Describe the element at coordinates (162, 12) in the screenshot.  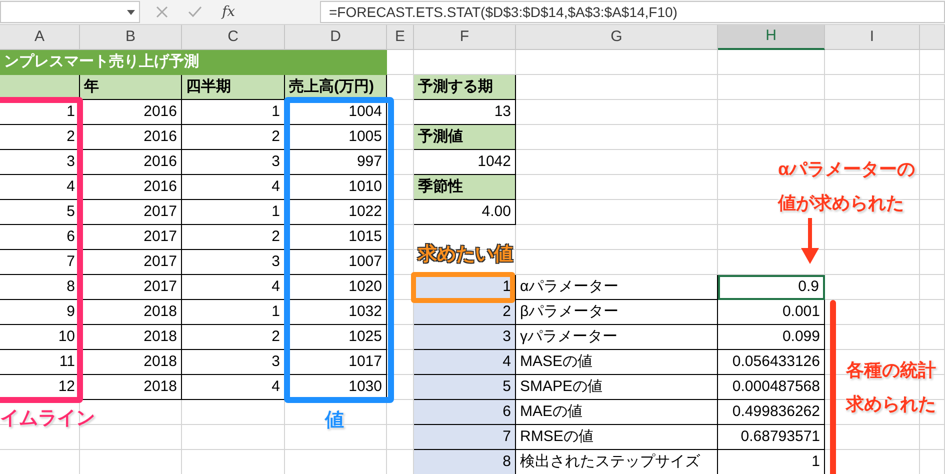
I see `cancel-icon` at that location.